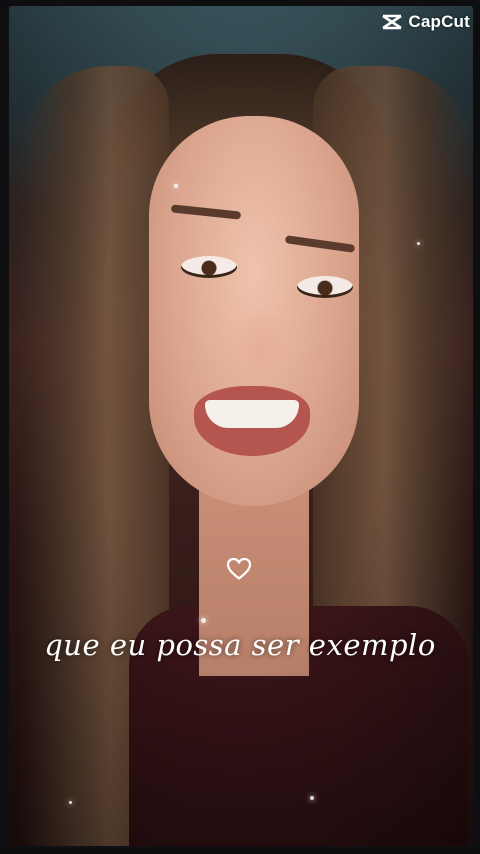 This screenshot has height=854, width=480. I want to click on watermark-text: CapCut, so click(439, 21).